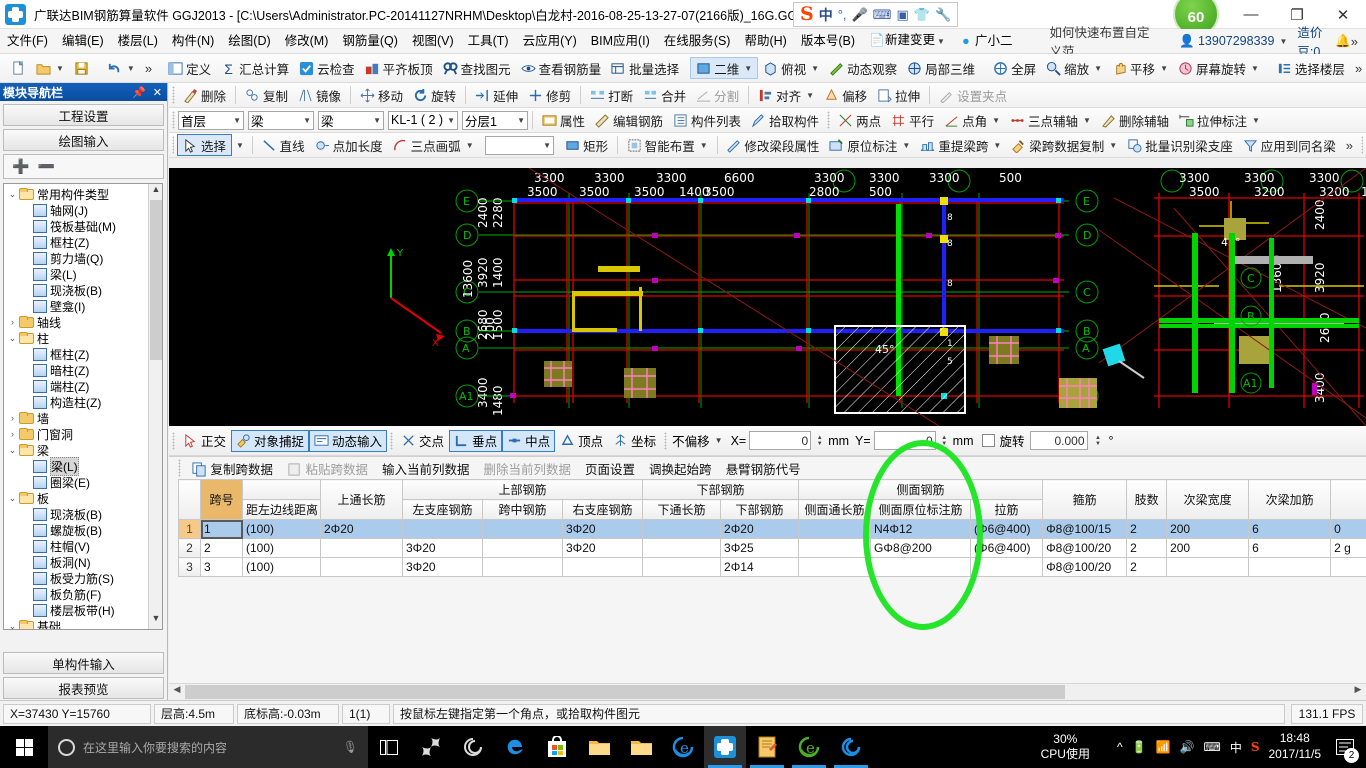  I want to click on grid-cell: 2Φ14, so click(760, 567).